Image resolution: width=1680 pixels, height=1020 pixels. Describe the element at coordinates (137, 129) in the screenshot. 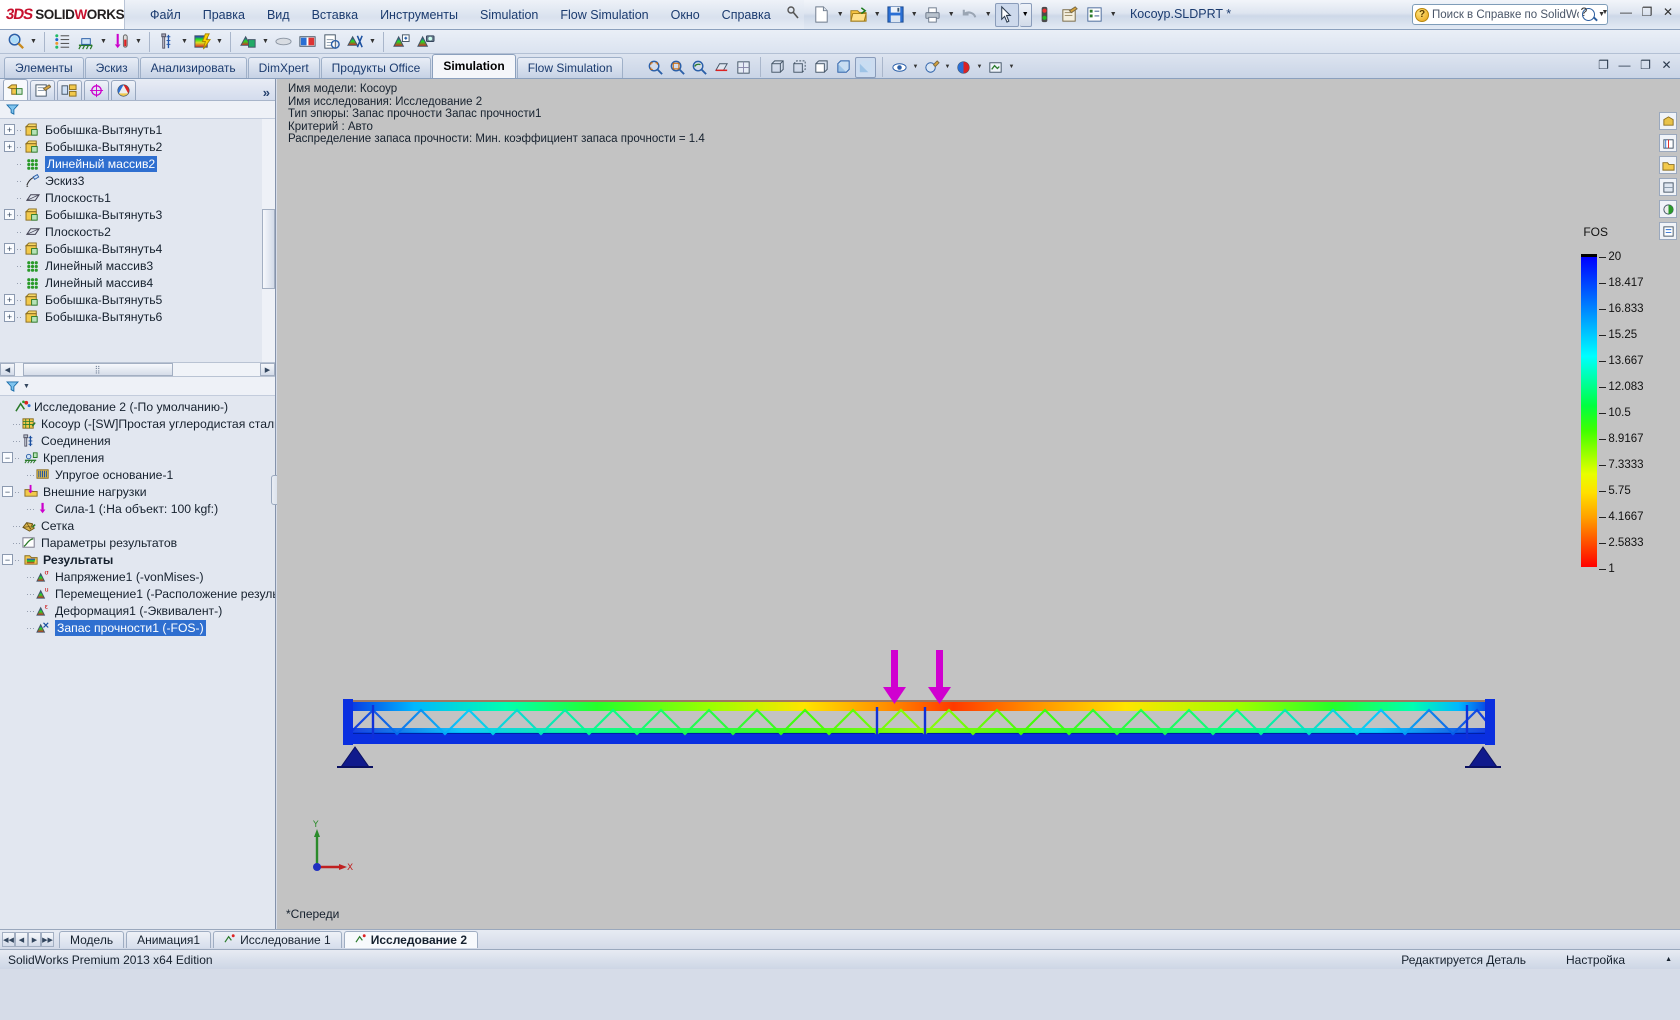

I see `tree-item-extrude1: + ·· Бобышка-Вытянуть1` at that location.